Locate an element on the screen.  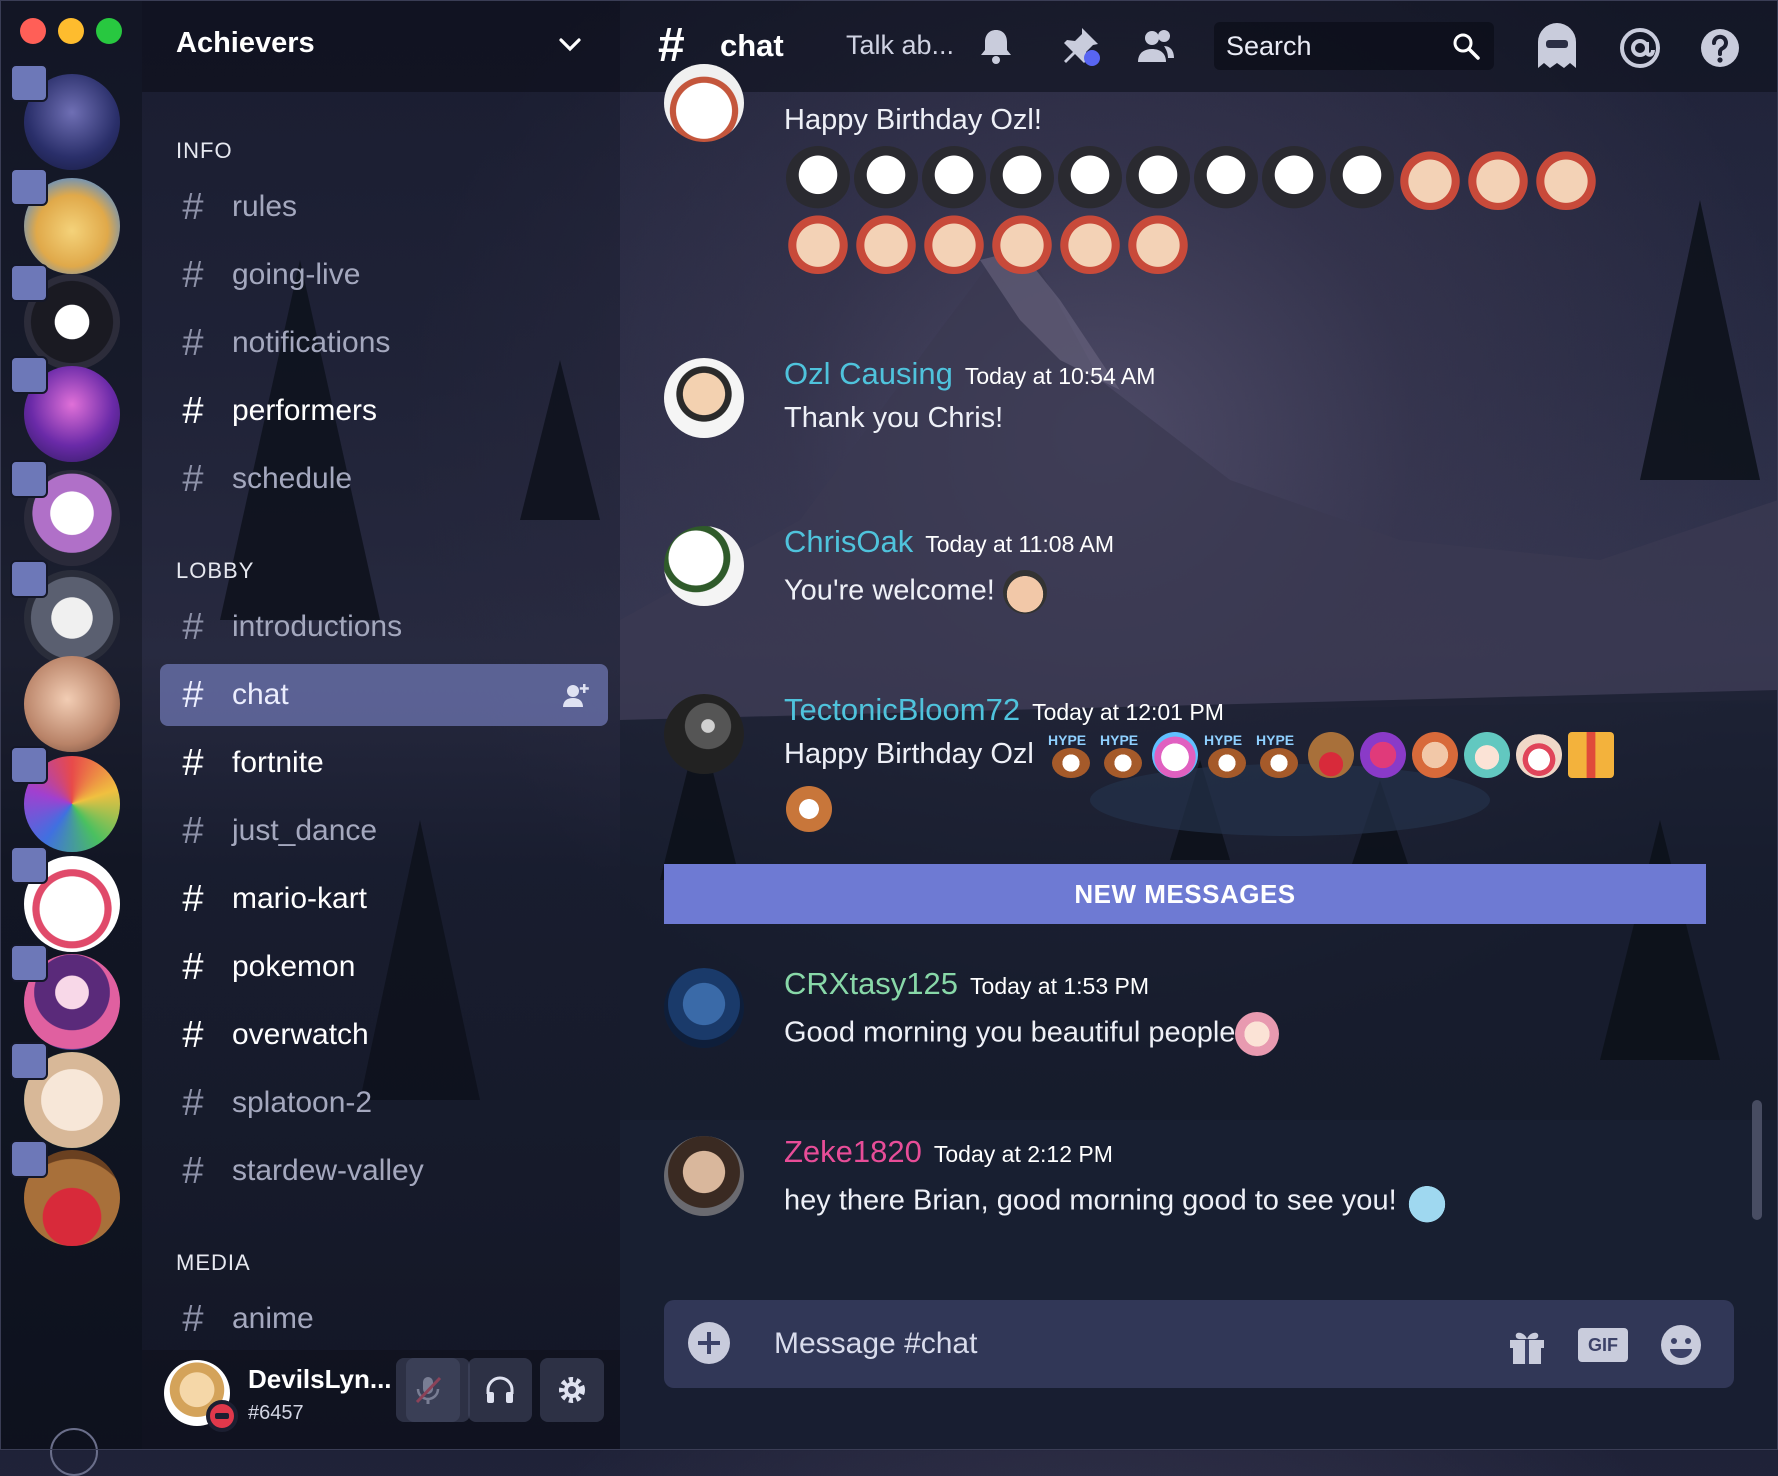
plus-icon is located at coordinates (709, 1343).